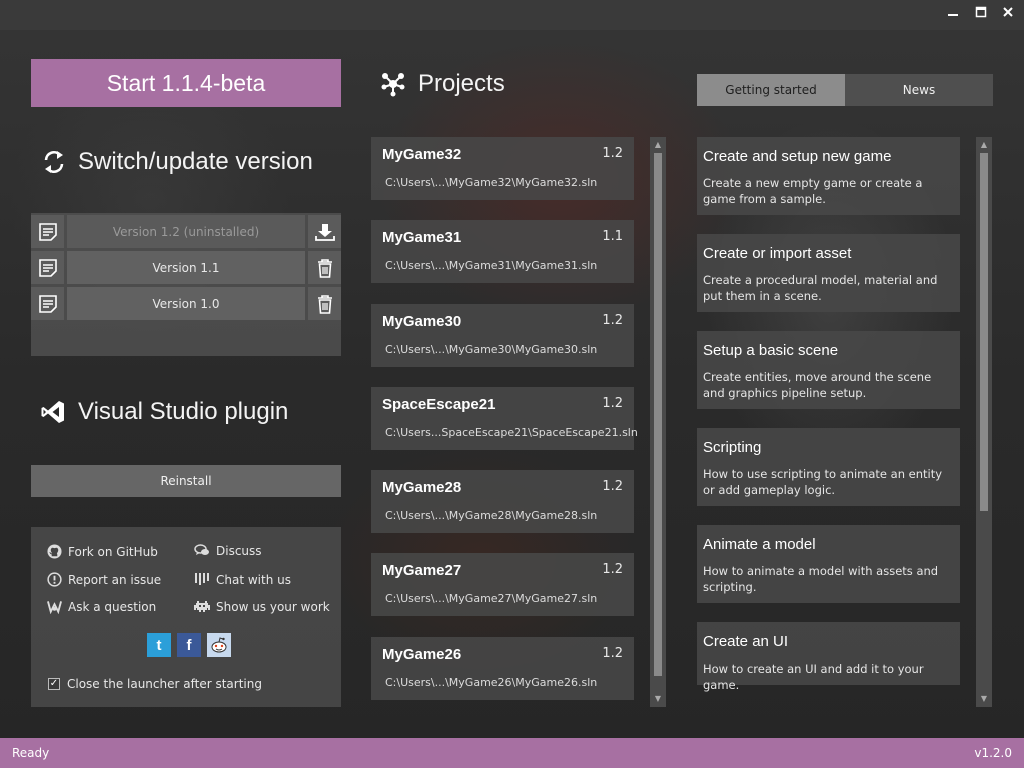  I want to click on version-label: Version 1.1, so click(186, 267).